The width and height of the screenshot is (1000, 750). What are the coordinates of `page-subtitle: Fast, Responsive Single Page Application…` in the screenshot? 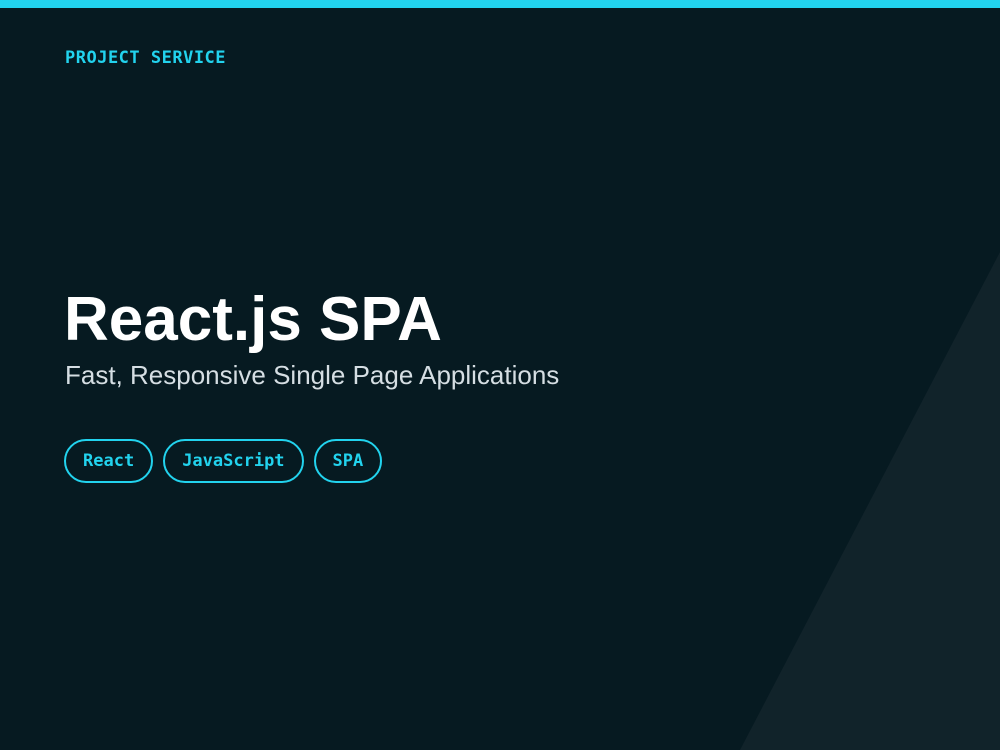 It's located at (312, 375).